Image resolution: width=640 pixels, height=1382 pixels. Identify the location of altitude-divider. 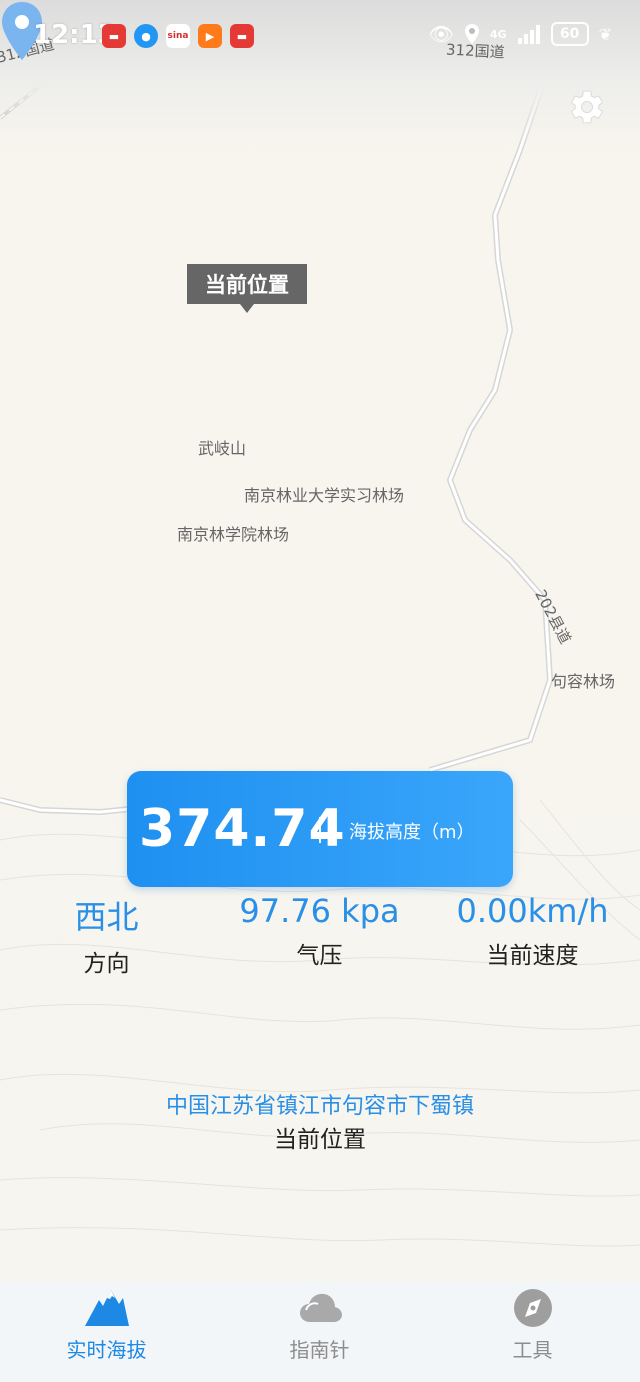
(320, 830).